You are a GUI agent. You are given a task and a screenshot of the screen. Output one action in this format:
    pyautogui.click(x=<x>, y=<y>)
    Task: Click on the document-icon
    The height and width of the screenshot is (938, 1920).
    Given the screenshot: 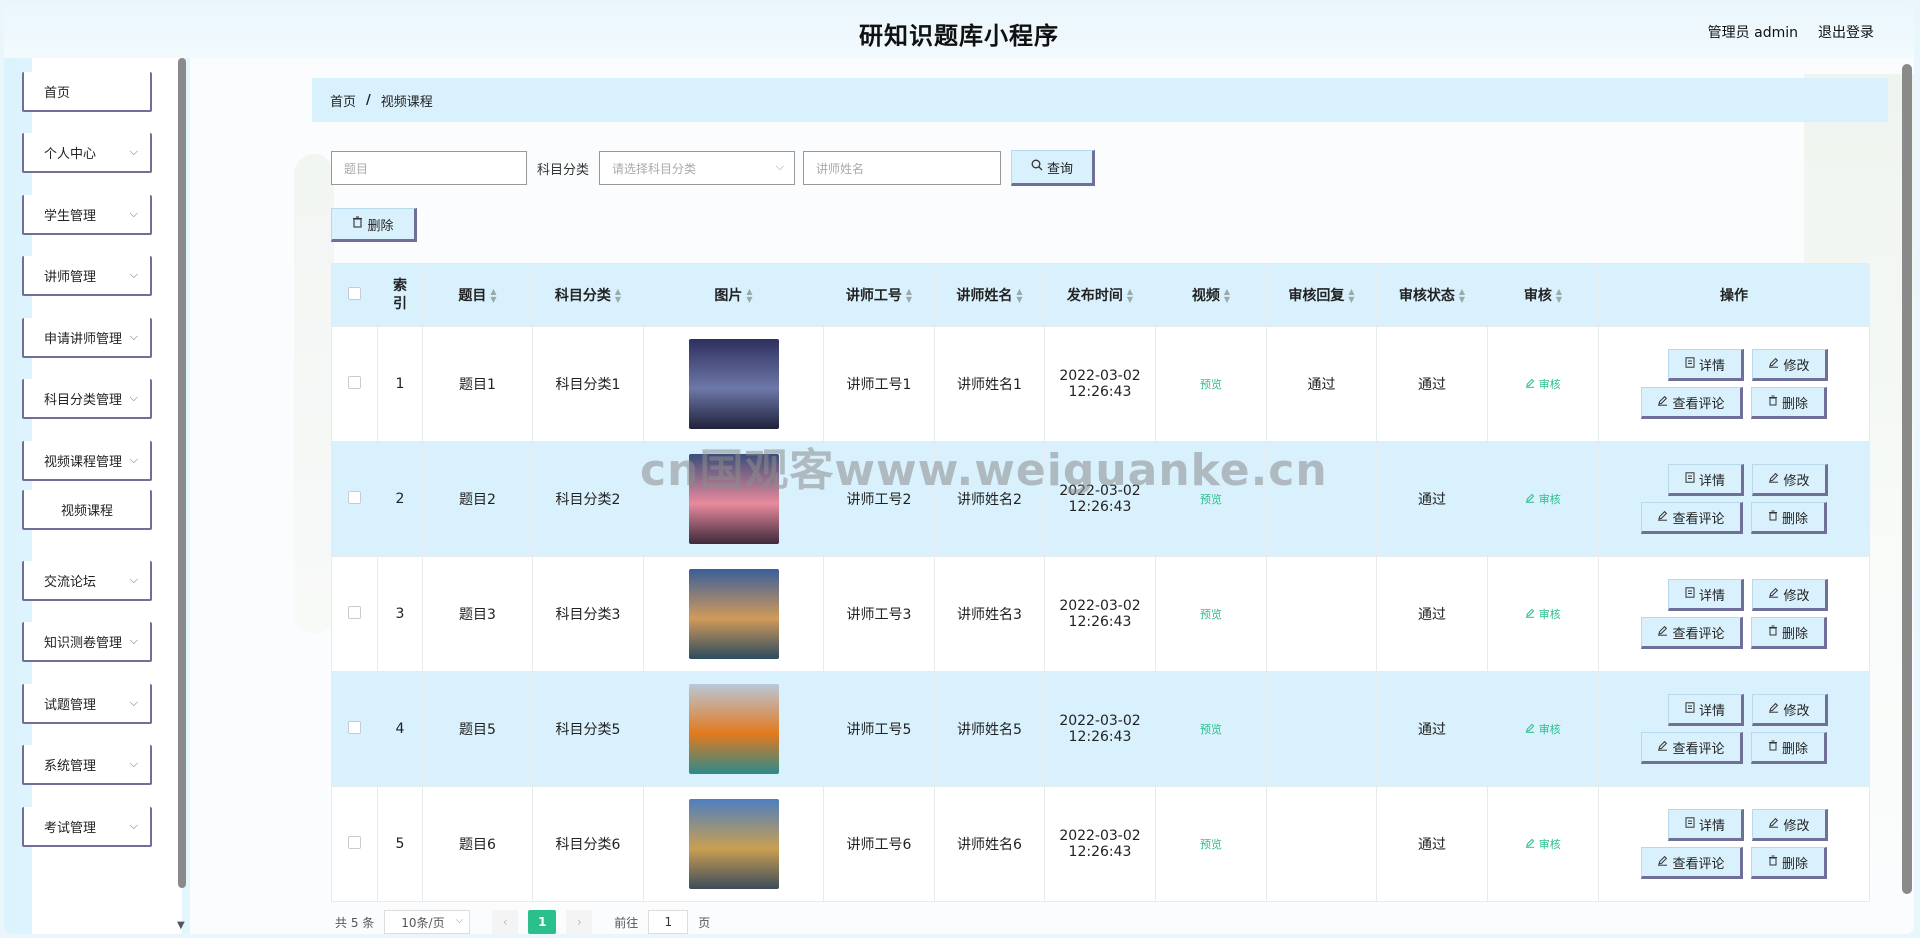 What is the action you would take?
    pyautogui.click(x=1690, y=709)
    